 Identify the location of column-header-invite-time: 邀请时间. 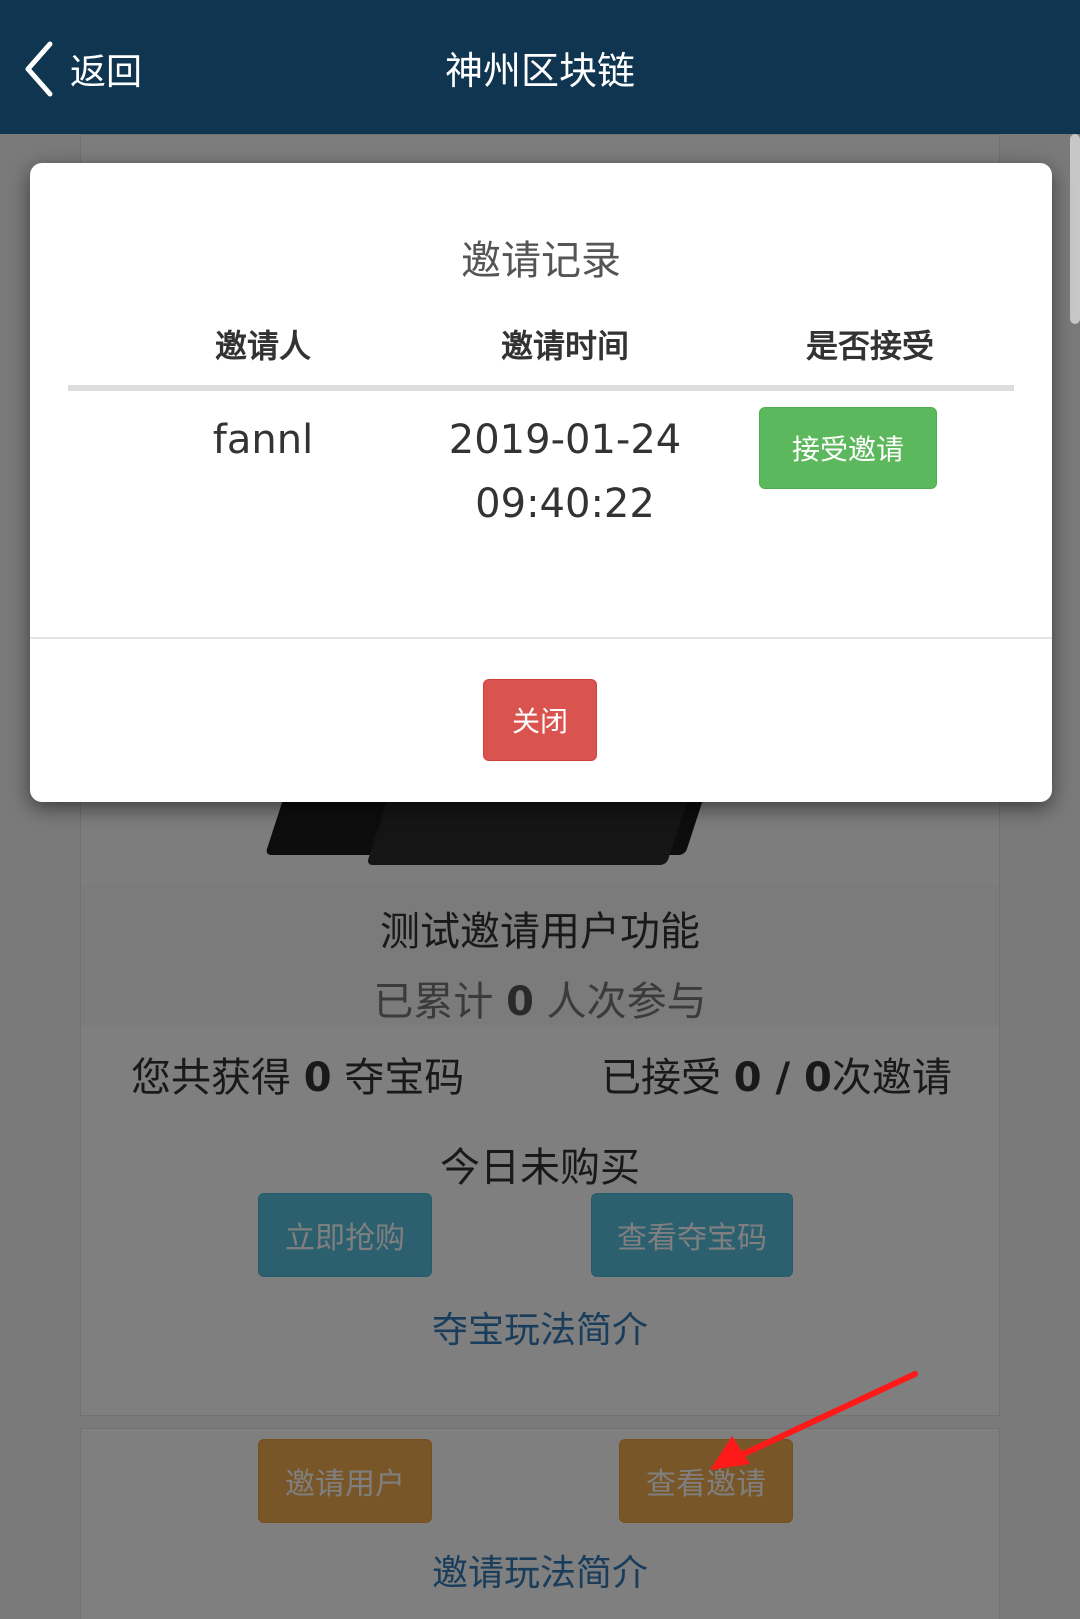
(564, 346).